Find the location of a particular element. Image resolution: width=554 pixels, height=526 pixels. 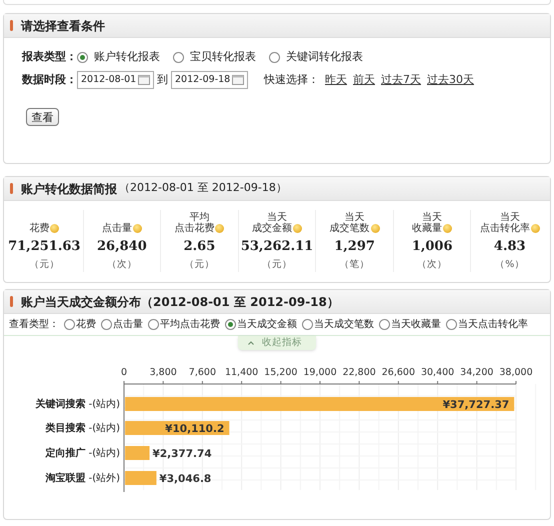

metric-unit: （%） is located at coordinates (509, 265).